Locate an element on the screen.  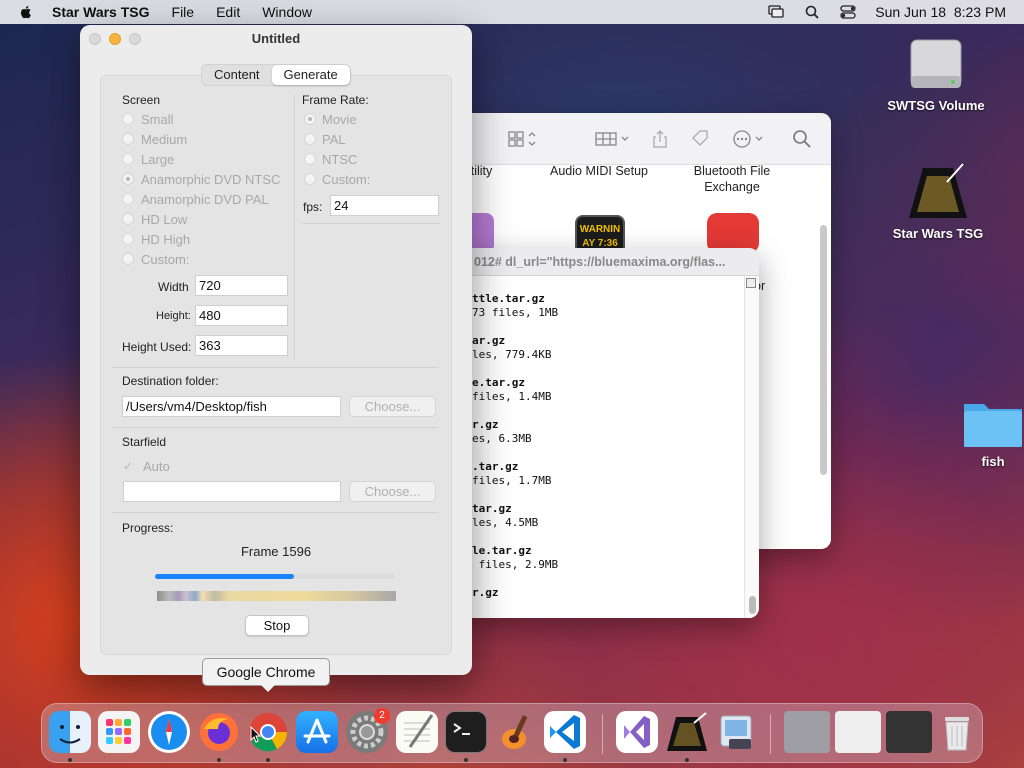
radio-fps-pal is located at coordinates (310, 139).